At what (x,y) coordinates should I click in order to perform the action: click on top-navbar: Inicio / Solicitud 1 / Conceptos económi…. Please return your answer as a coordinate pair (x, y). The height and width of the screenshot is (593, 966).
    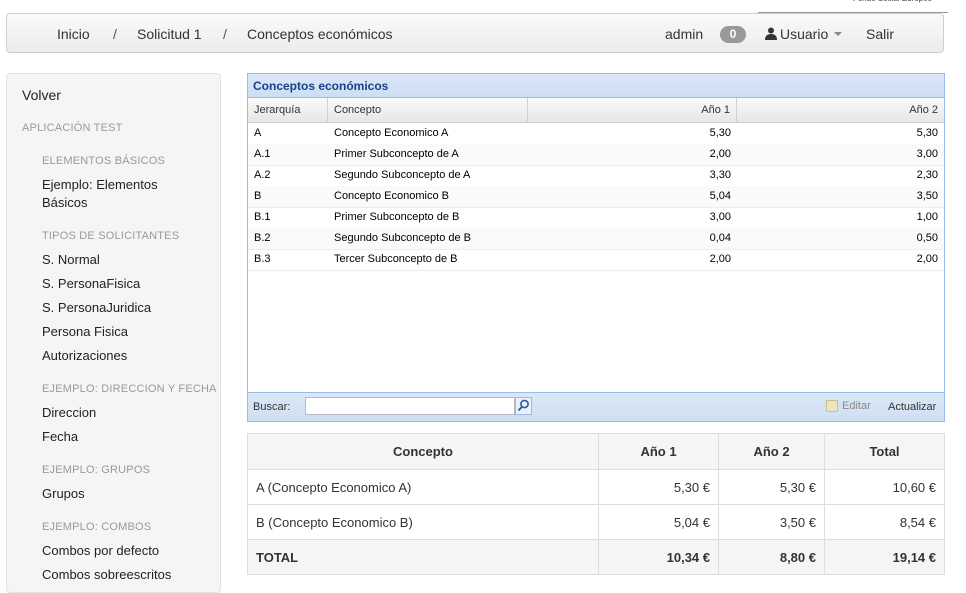
    Looking at the image, I should click on (475, 33).